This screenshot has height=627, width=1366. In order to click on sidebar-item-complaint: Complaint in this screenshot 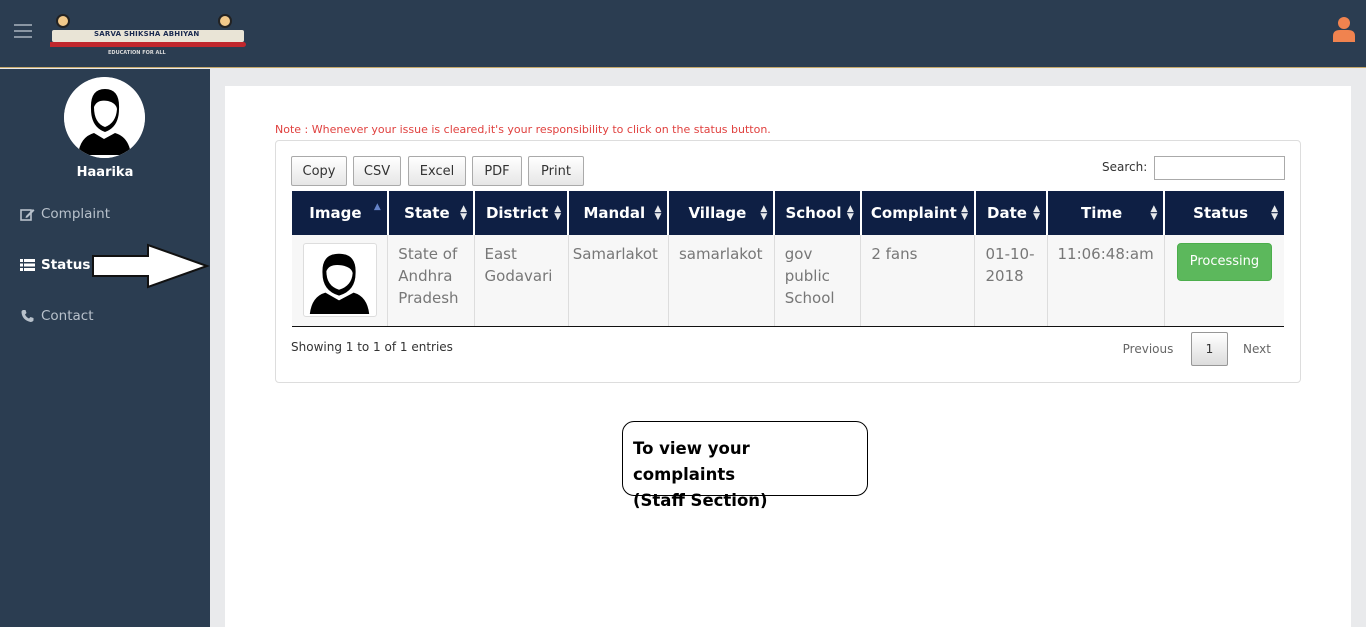, I will do `click(65, 214)`.